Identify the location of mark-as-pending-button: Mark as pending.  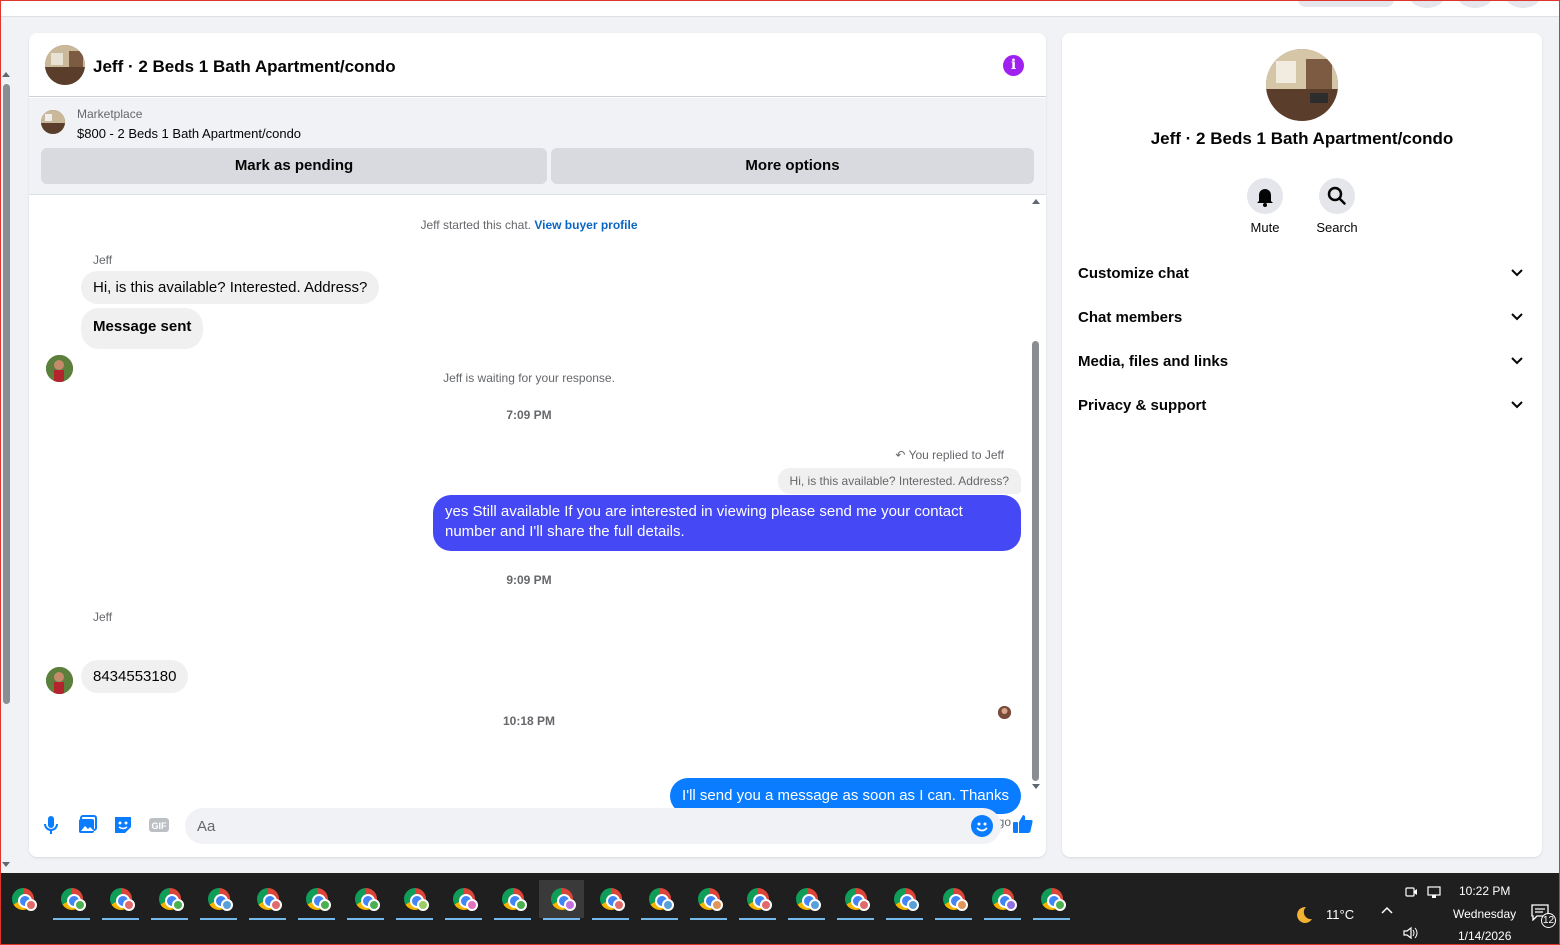
(294, 166).